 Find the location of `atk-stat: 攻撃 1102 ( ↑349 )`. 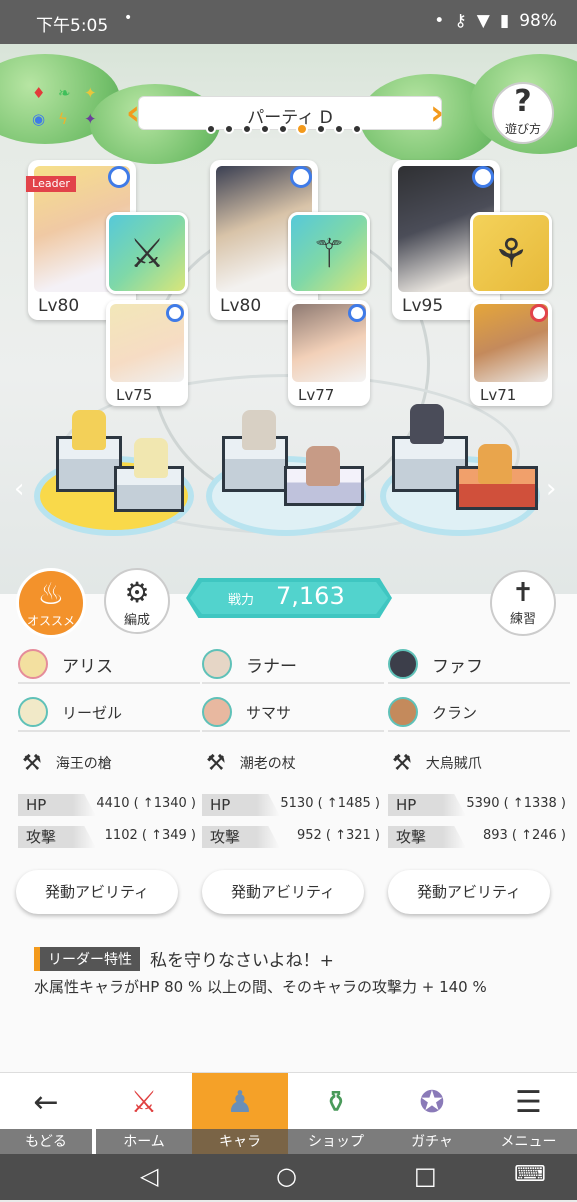

atk-stat: 攻撃 1102 ( ↑349 ) is located at coordinates (109, 837).